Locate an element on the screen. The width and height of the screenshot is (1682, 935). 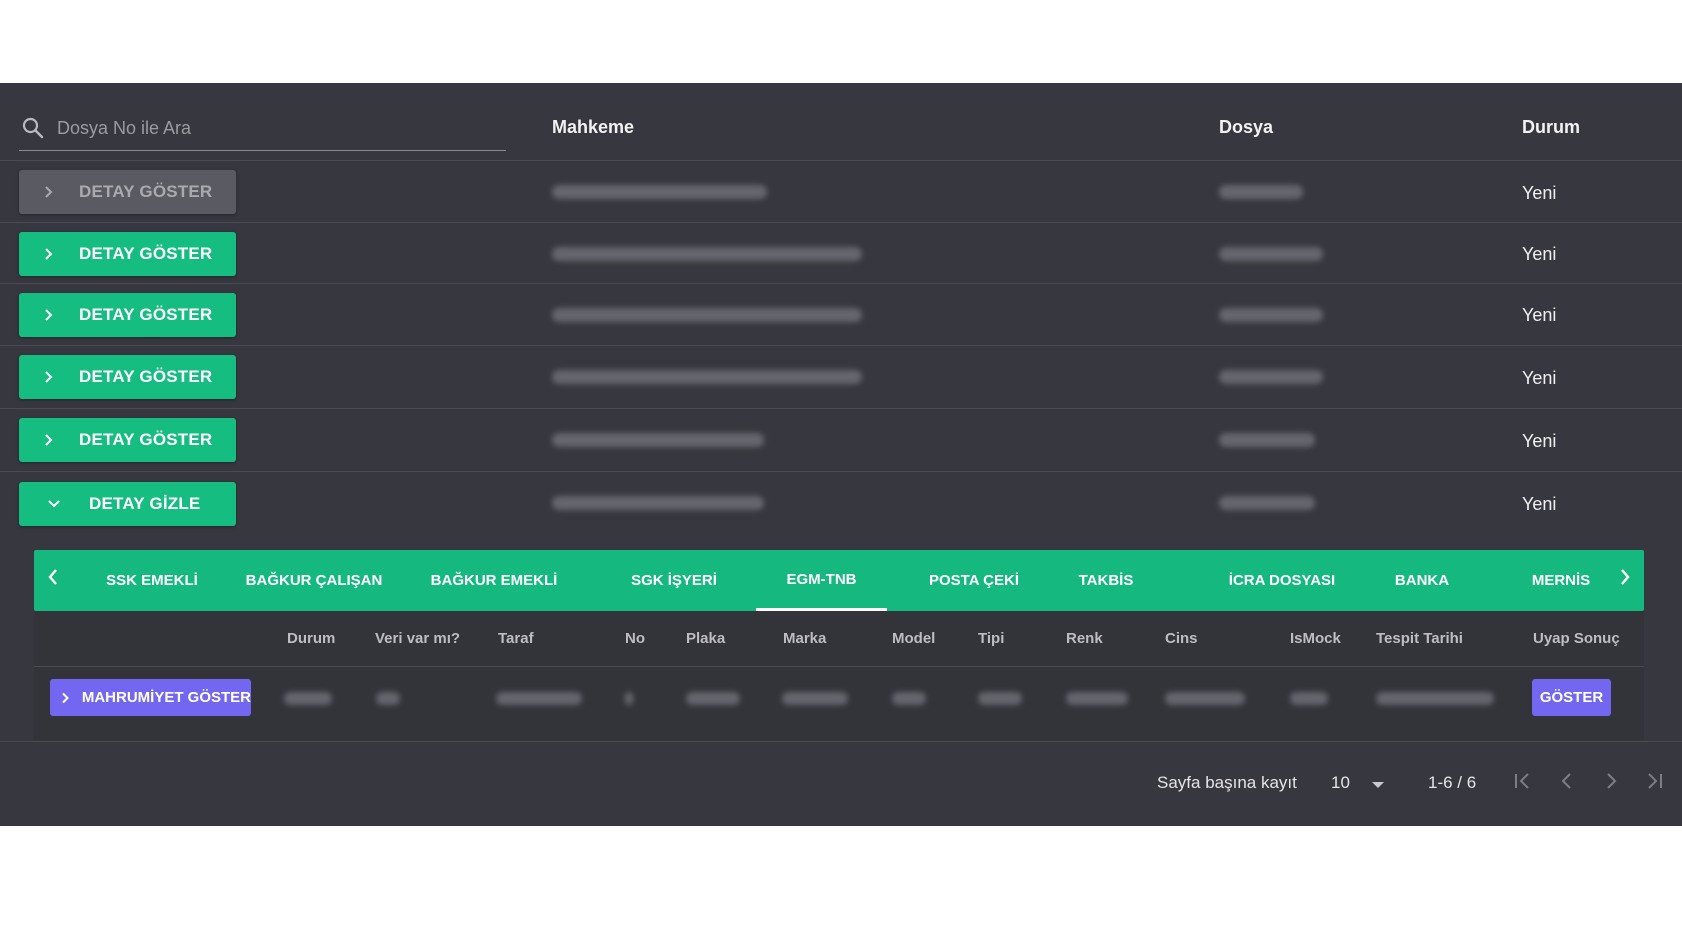
search-icon is located at coordinates (33, 128).